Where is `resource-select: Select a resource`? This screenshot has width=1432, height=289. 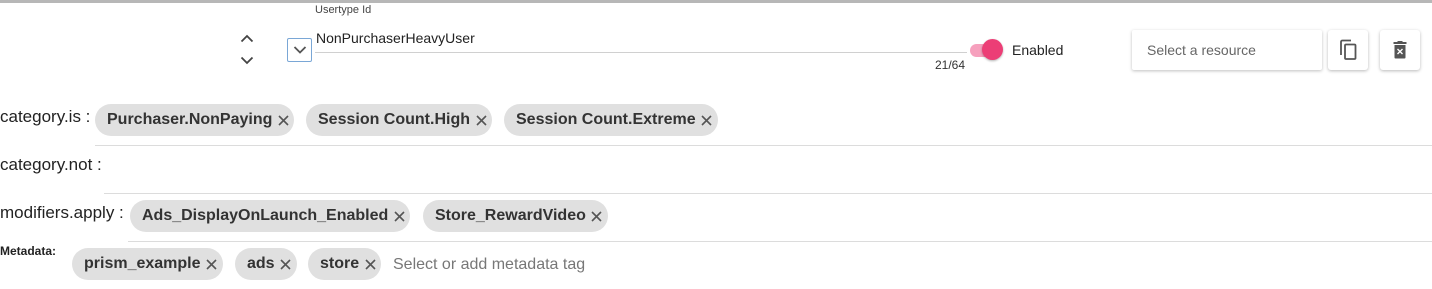 resource-select: Select a resource is located at coordinates (1227, 50).